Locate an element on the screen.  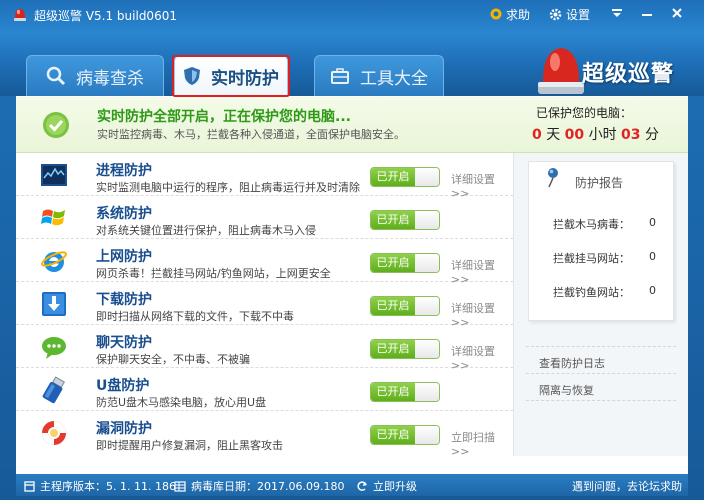
tab-toolbox: 工具大全 is located at coordinates (379, 75).